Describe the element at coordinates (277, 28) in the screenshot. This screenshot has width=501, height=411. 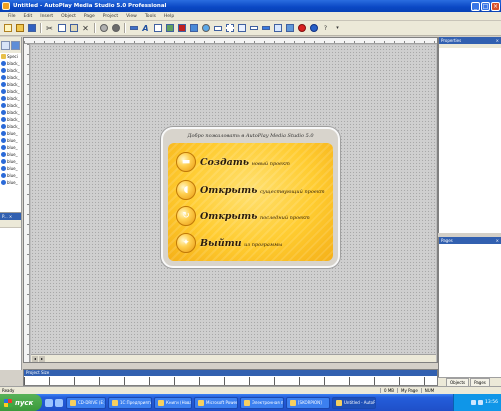
I see `tree-object-icon` at that location.